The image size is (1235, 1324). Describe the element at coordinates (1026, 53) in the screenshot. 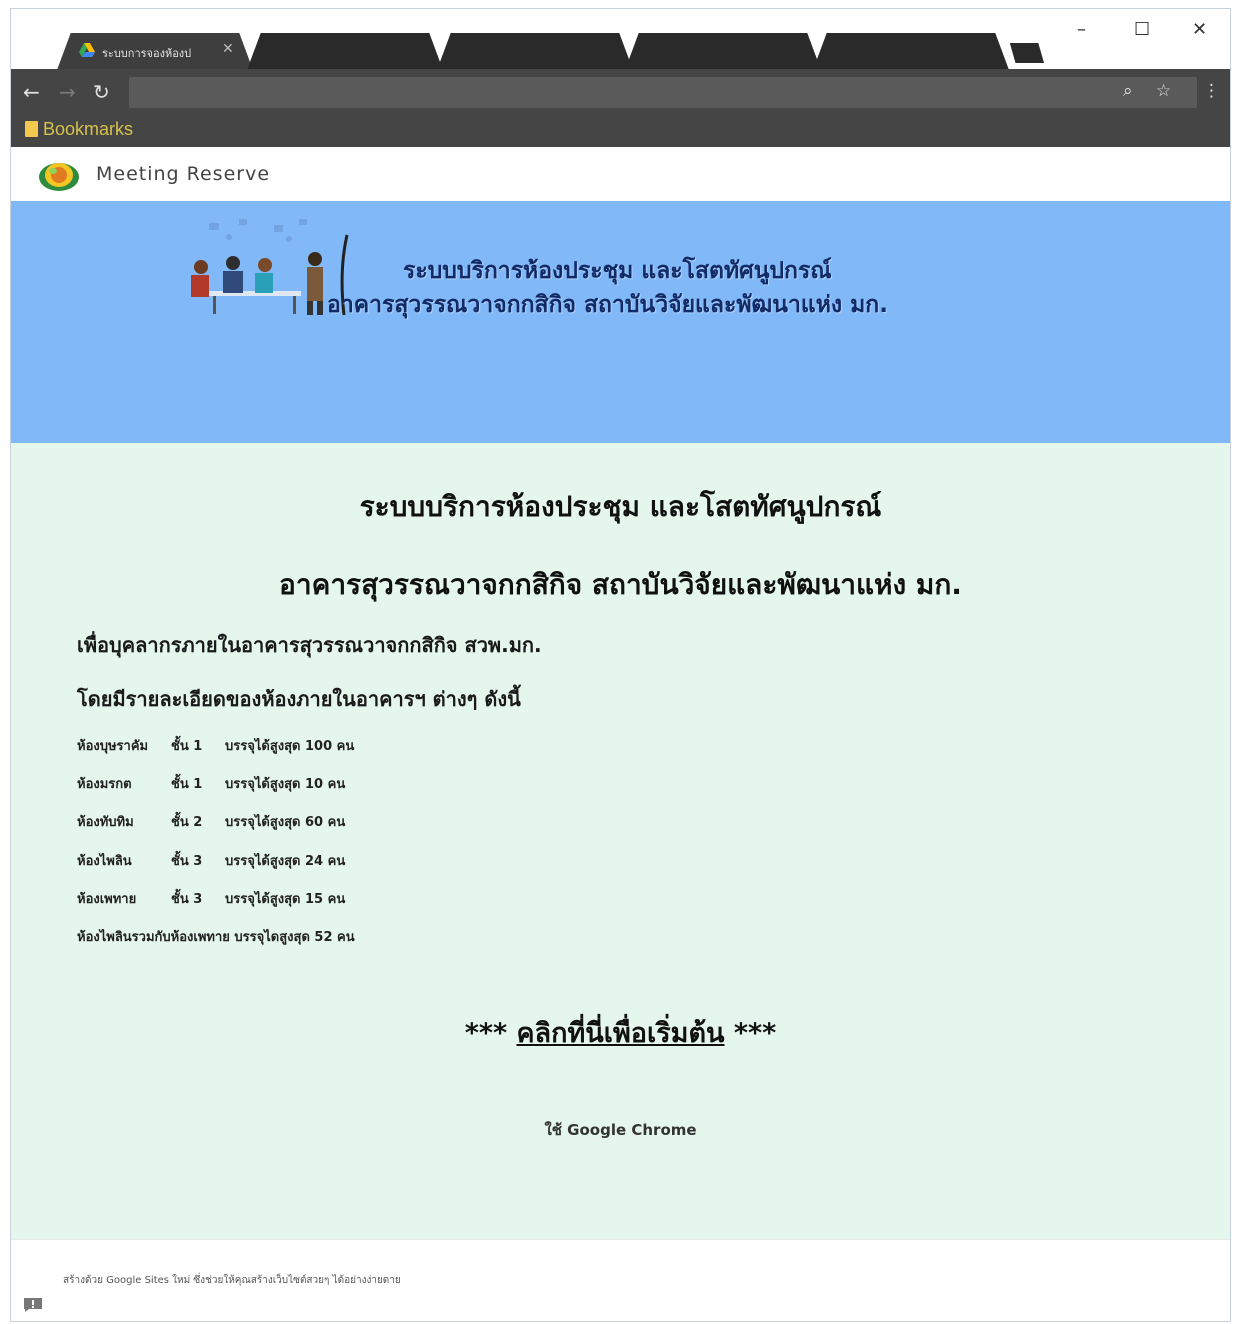

I see `new-tab-button` at that location.